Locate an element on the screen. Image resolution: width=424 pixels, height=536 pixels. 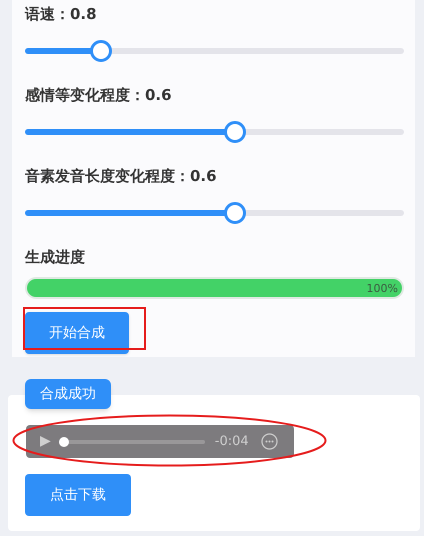
success-badge: 合成成功 is located at coordinates (68, 394).